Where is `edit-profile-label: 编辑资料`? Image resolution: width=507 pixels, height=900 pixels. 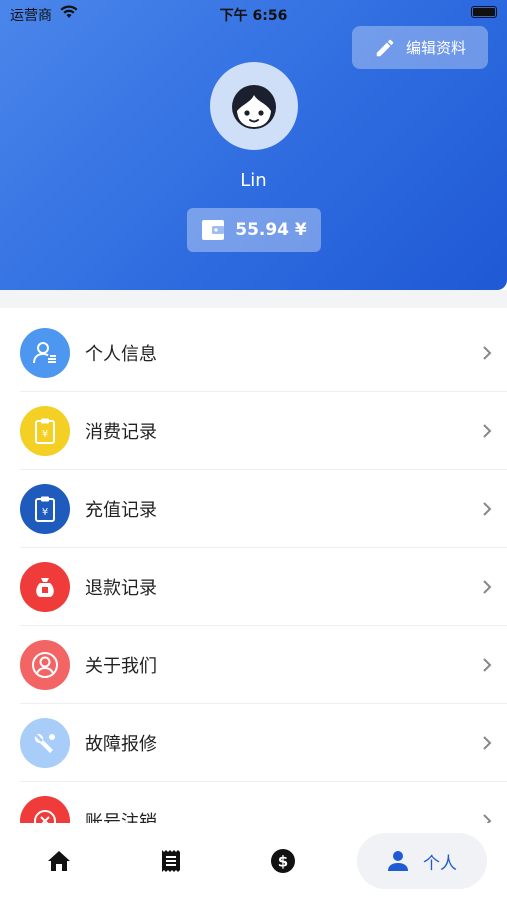 edit-profile-label: 编辑资料 is located at coordinates (435, 48).